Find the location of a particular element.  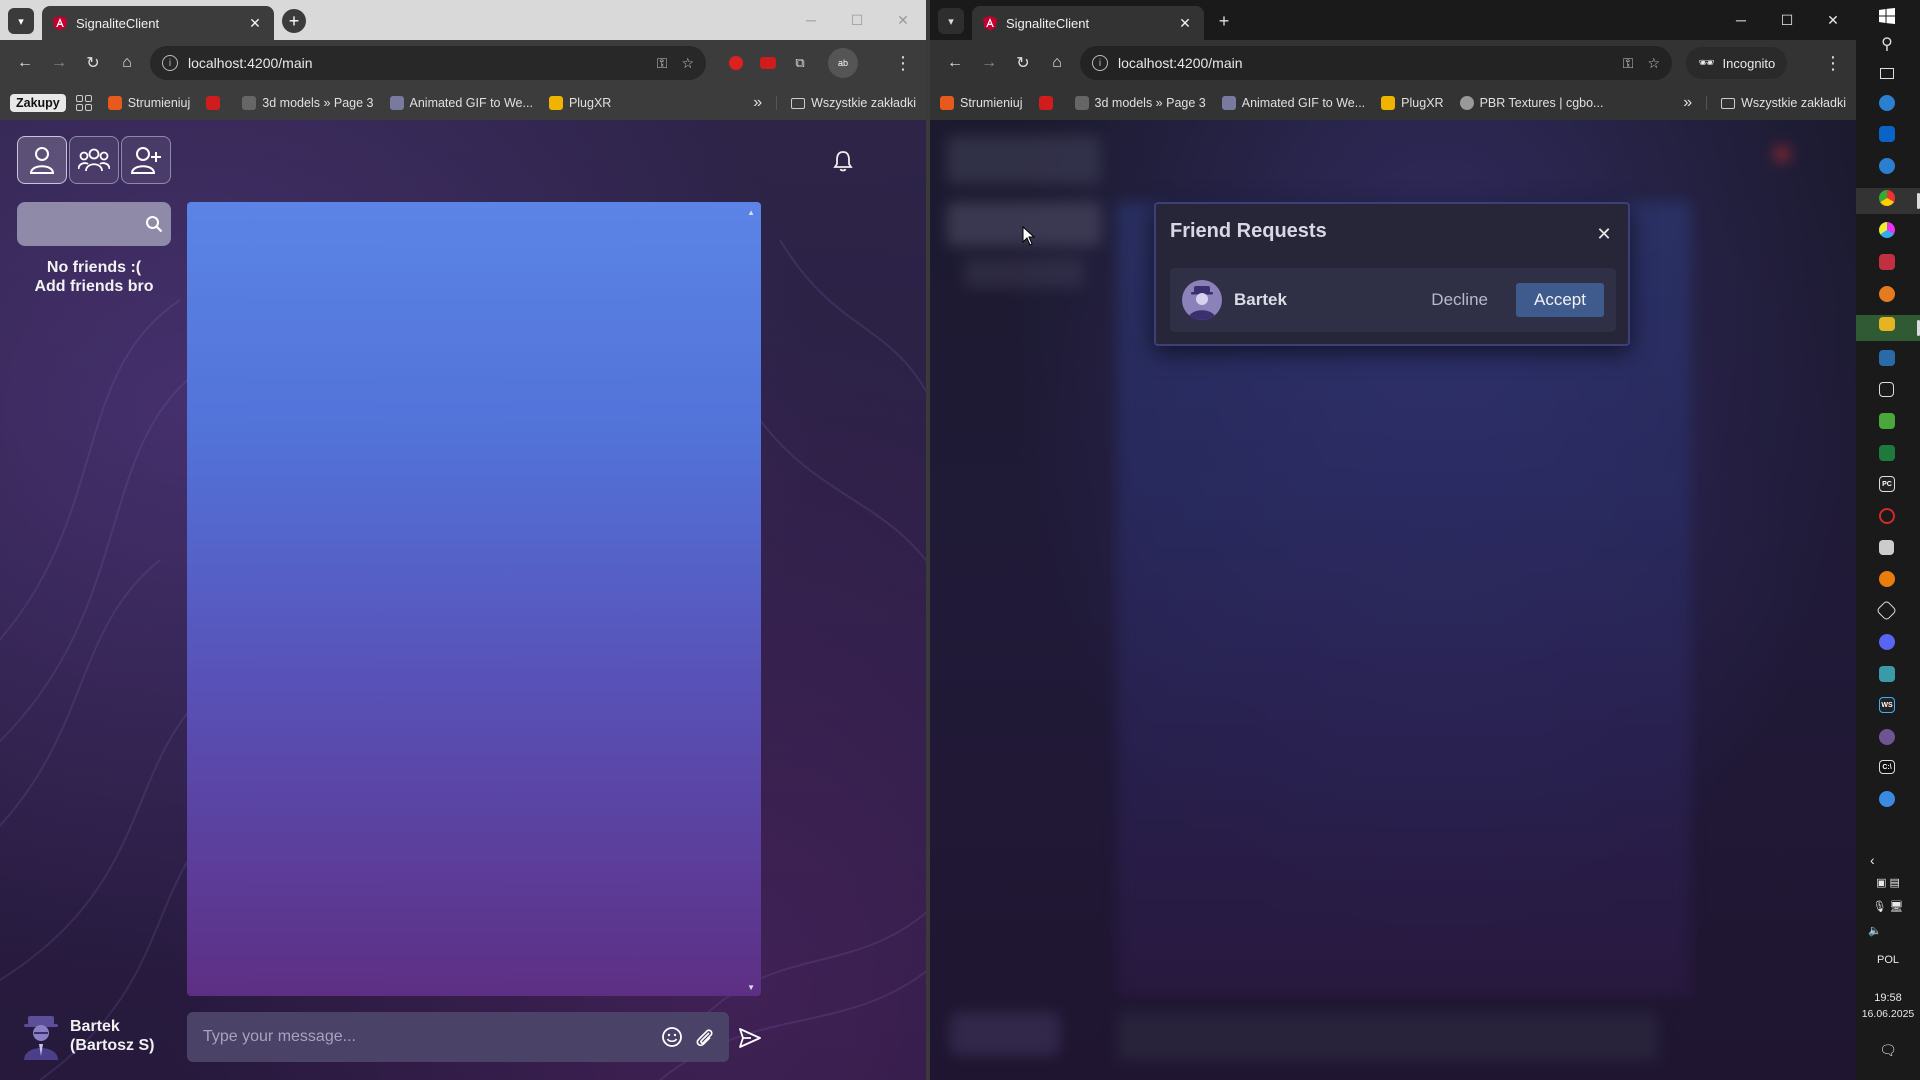

notifications-icon: 🗨 is located at coordinates (1888, 1050).